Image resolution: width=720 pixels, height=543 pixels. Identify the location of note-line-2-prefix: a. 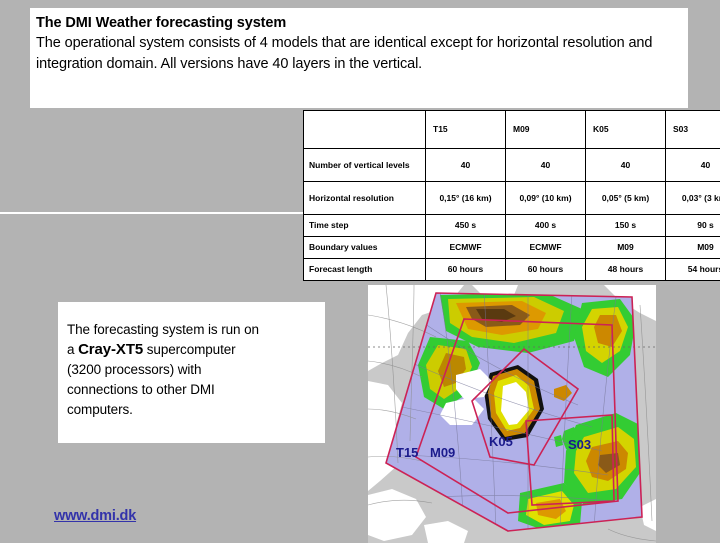
(72, 349).